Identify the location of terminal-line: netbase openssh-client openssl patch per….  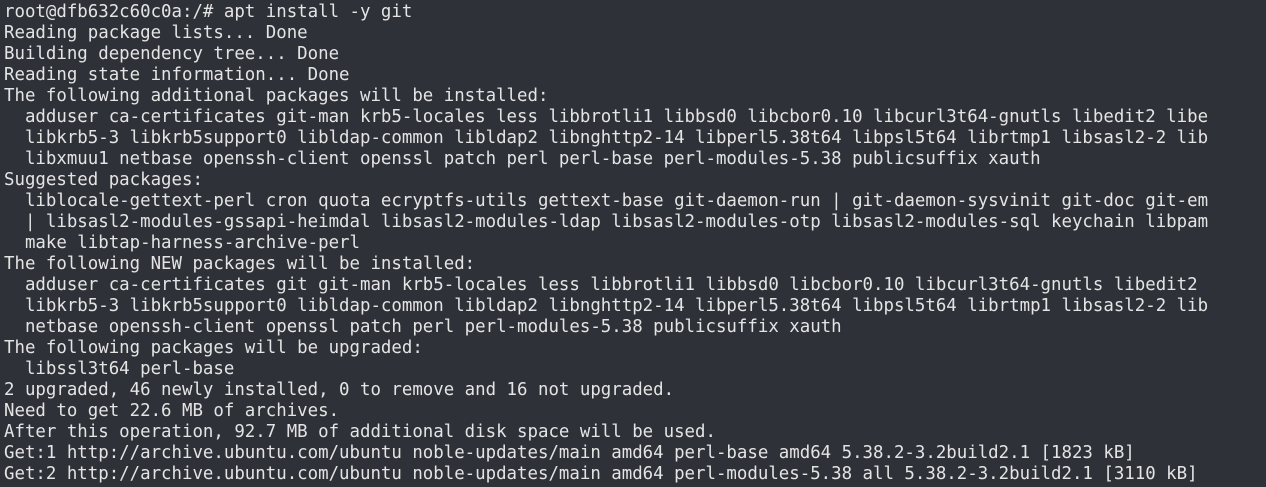
(423, 327).